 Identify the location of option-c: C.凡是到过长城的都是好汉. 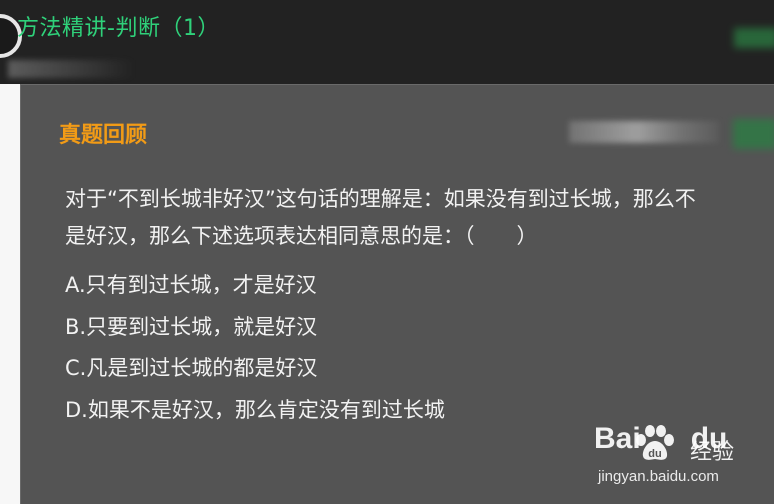
(255, 369).